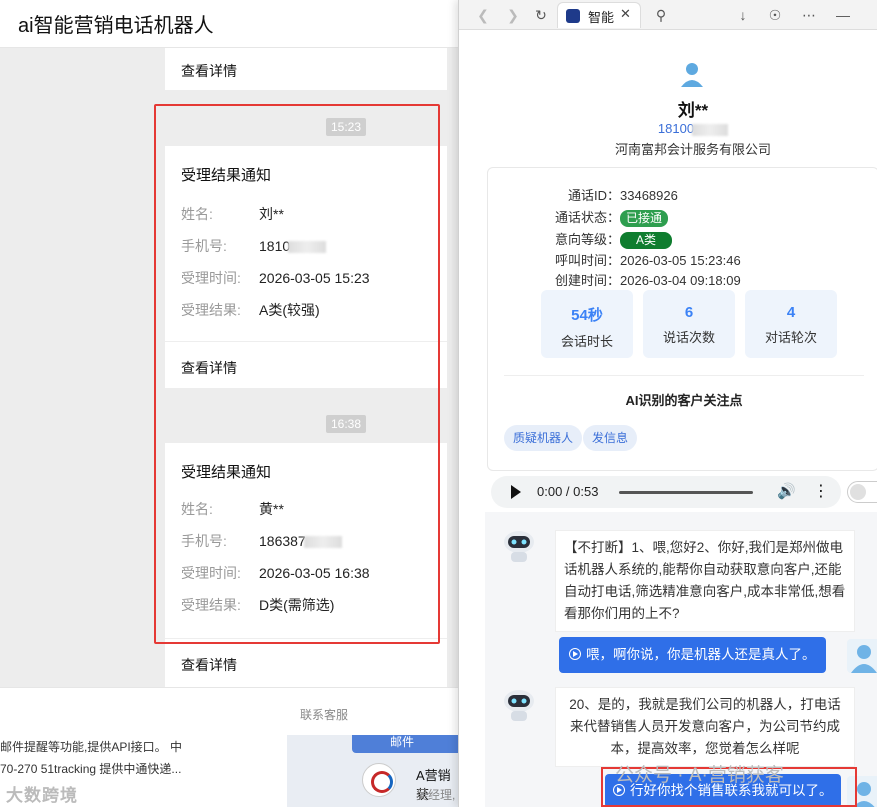 Image resolution: width=877 pixels, height=807 pixels. Describe the element at coordinates (436, 795) in the screenshot. I see `background-item-sub: 吴经理,` at that location.